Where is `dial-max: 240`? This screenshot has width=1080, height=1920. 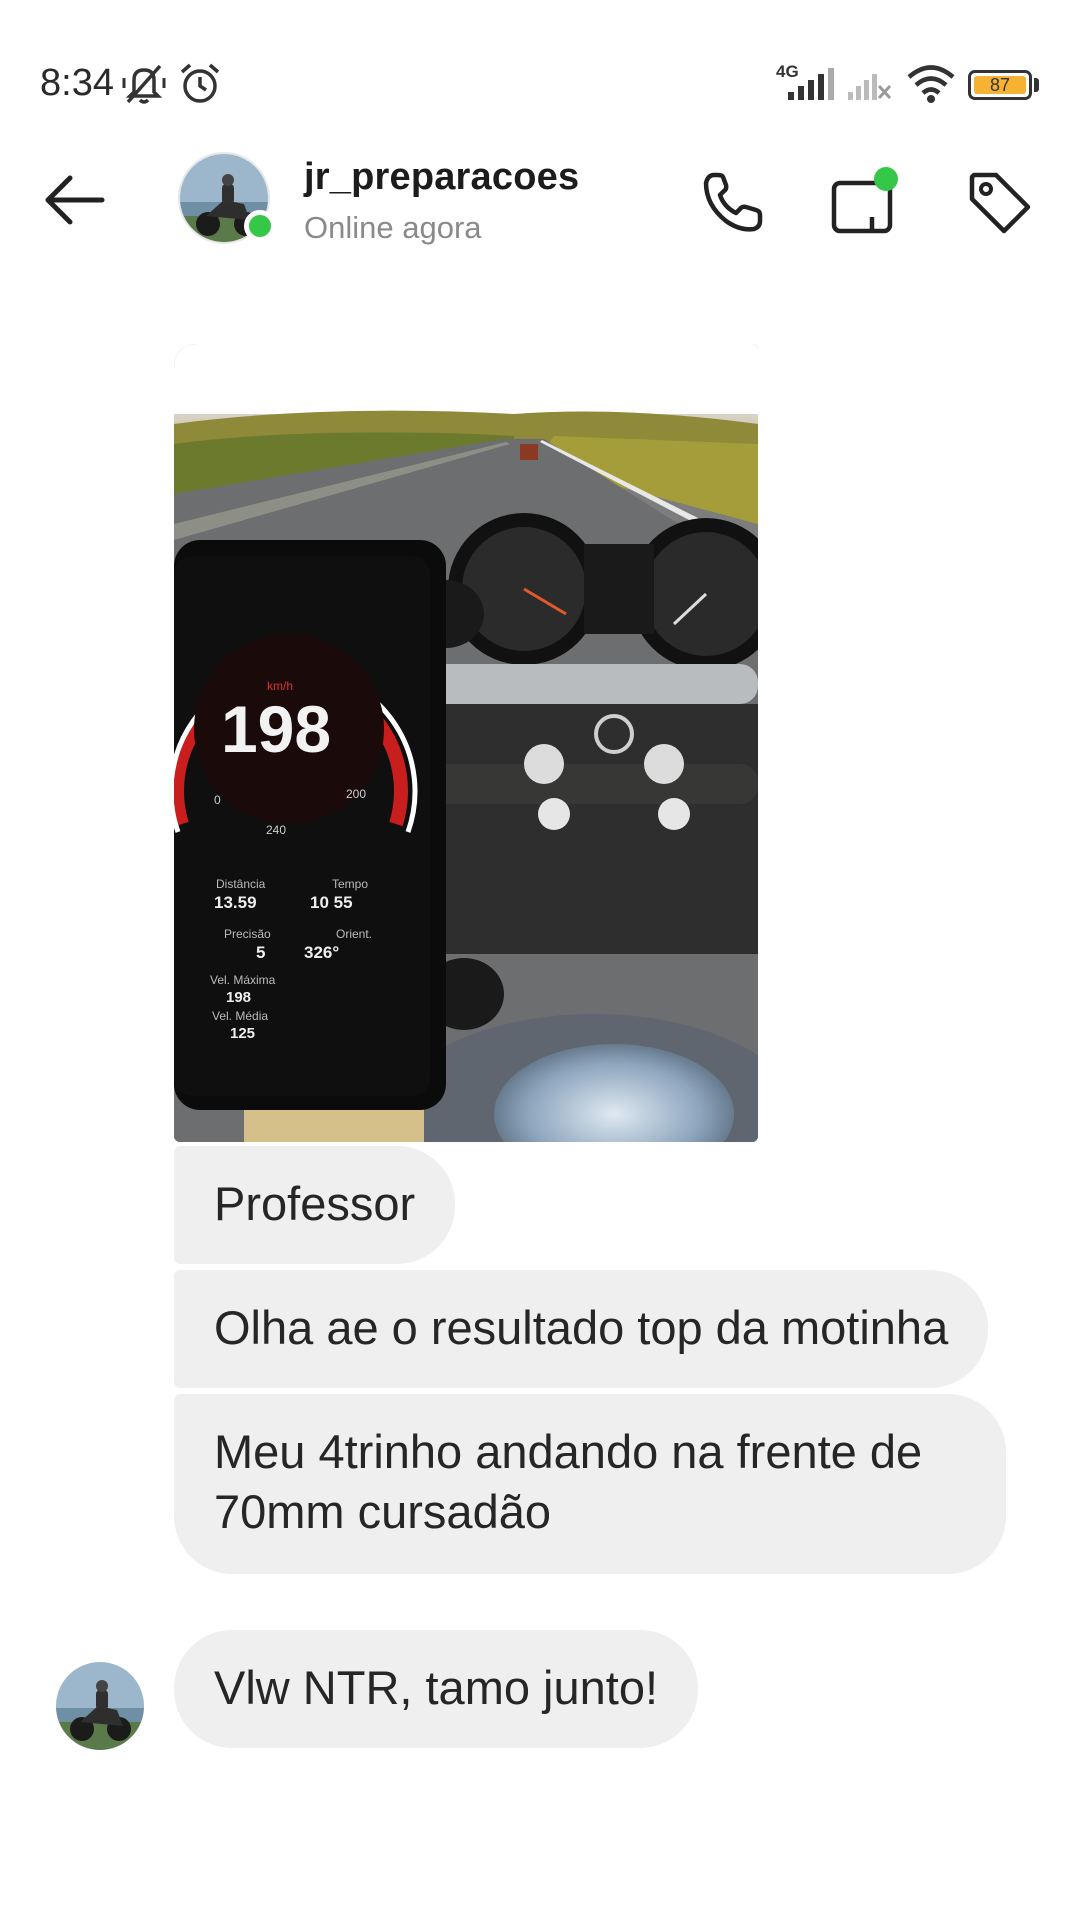
dial-max: 240 is located at coordinates (276, 830).